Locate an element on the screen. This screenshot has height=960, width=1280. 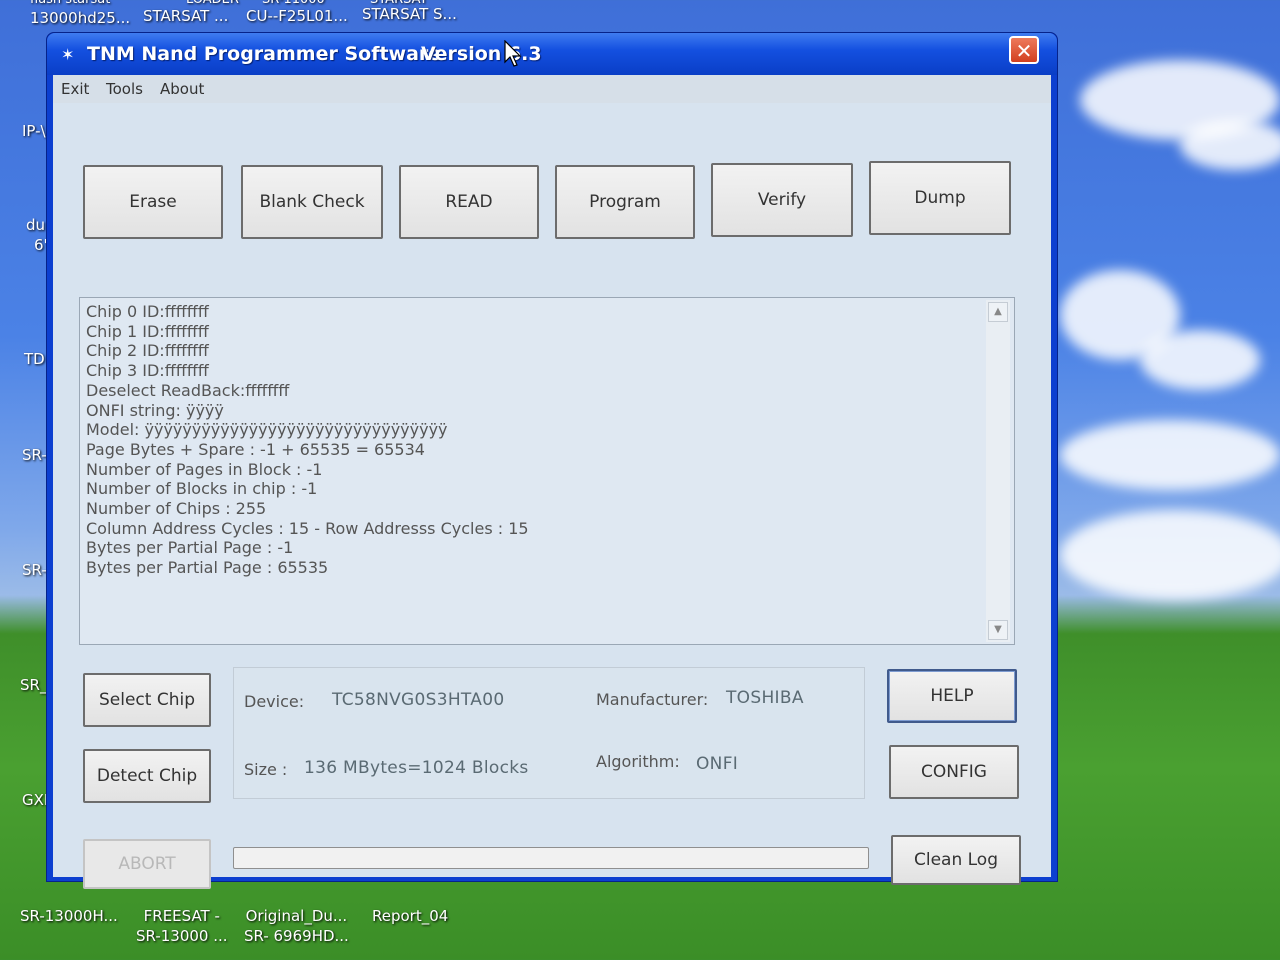
window-title: TNM Nand Programmer Software is located at coordinates (264, 54).